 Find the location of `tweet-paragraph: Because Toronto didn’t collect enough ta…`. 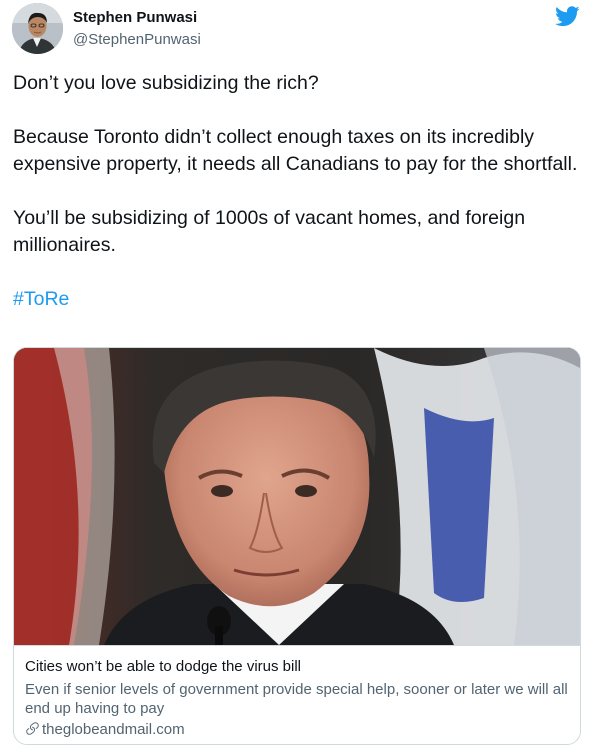

tweet-paragraph: Because Toronto didn’t collect enough ta… is located at coordinates (295, 150).